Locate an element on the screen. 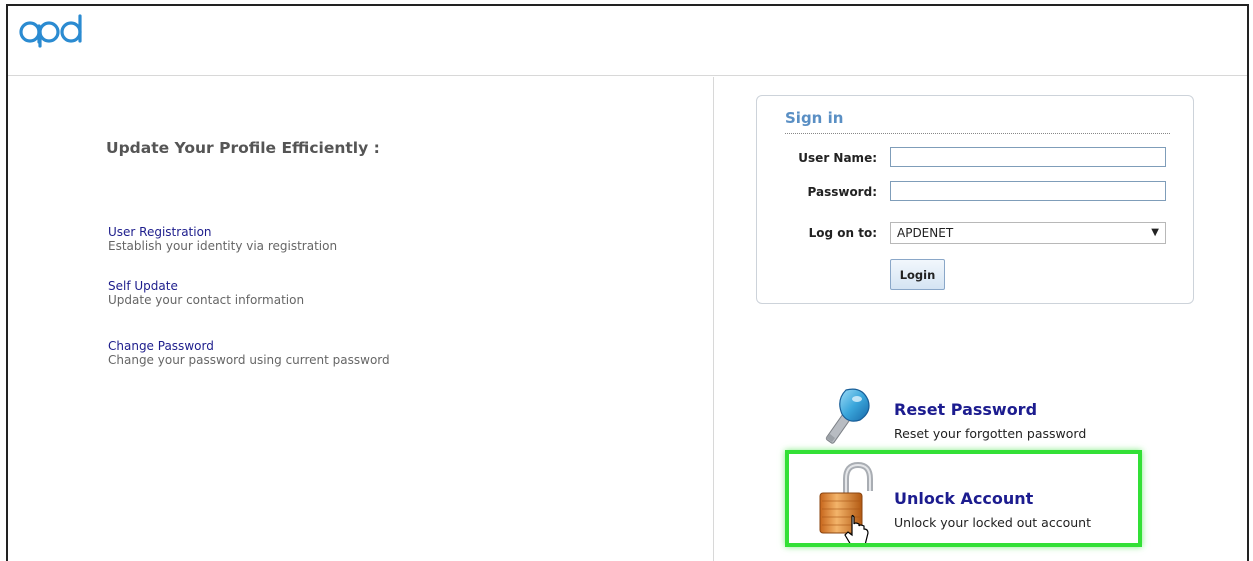 This screenshot has width=1253, height=561. user-registration-link: User Registration is located at coordinates (222, 232).